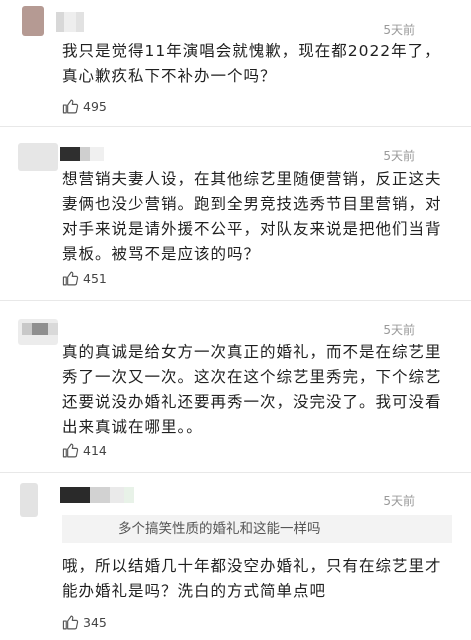  Describe the element at coordinates (262, 64) in the screenshot. I see `comment-text: 我只是觉得11年演唱会就愧歉，现在都2022年了， 真心歉疚私下不补办一个吗？` at that location.